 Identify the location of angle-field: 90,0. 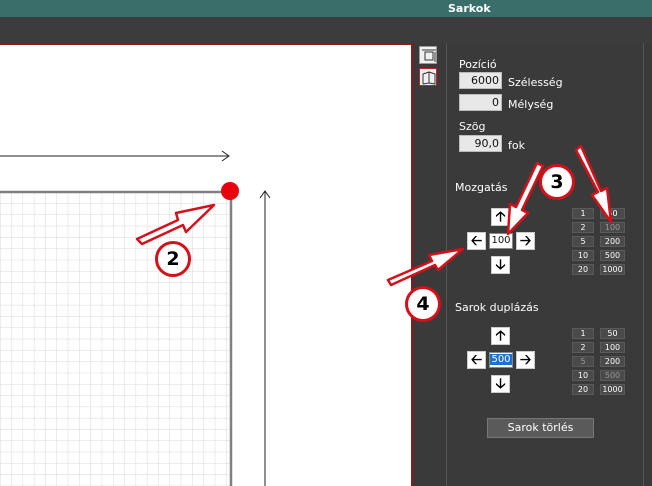
(480, 143).